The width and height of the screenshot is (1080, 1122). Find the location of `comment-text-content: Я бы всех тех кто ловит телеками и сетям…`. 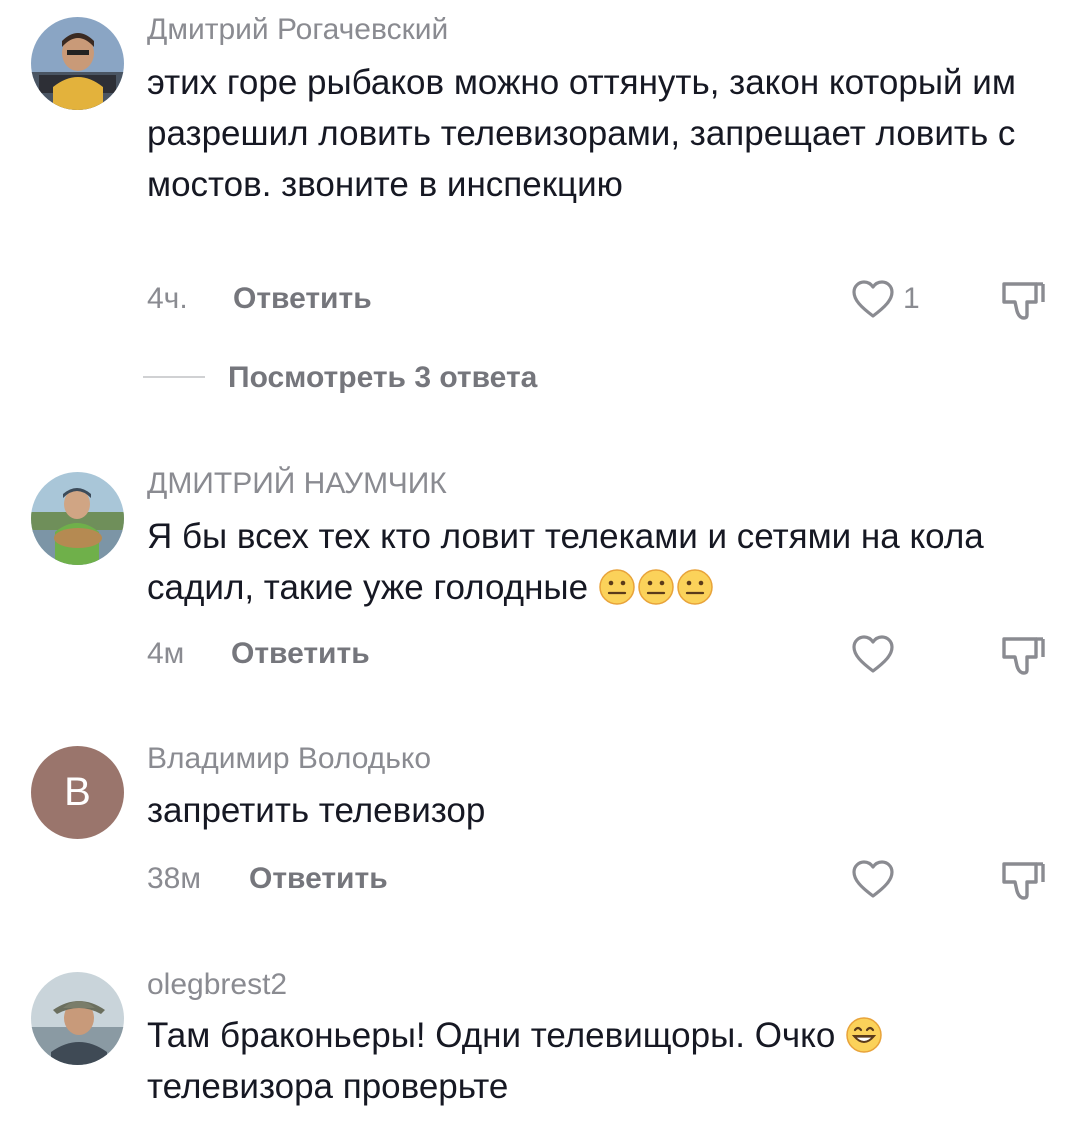

comment-text-content: Я бы всех тех кто ловит телеками и сетям… is located at coordinates (565, 562).